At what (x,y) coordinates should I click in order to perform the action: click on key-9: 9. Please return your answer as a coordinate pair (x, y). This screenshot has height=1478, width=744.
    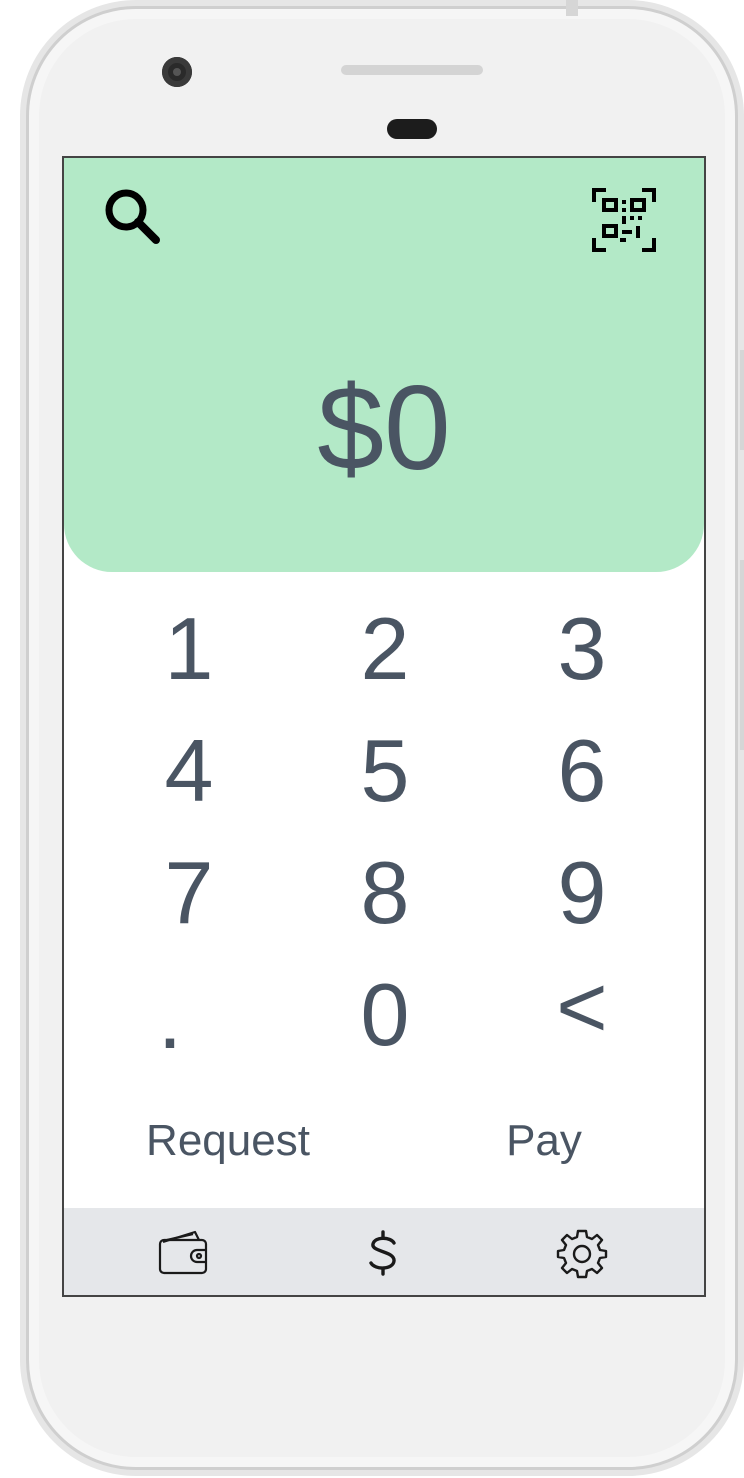
    Looking at the image, I should click on (582, 893).